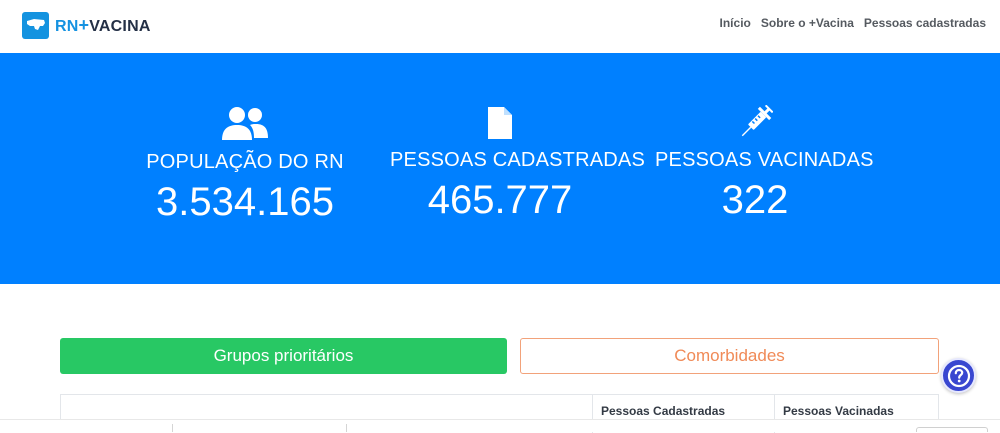  Describe the element at coordinates (67, 26) in the screenshot. I see `logo-rn: RN` at that location.